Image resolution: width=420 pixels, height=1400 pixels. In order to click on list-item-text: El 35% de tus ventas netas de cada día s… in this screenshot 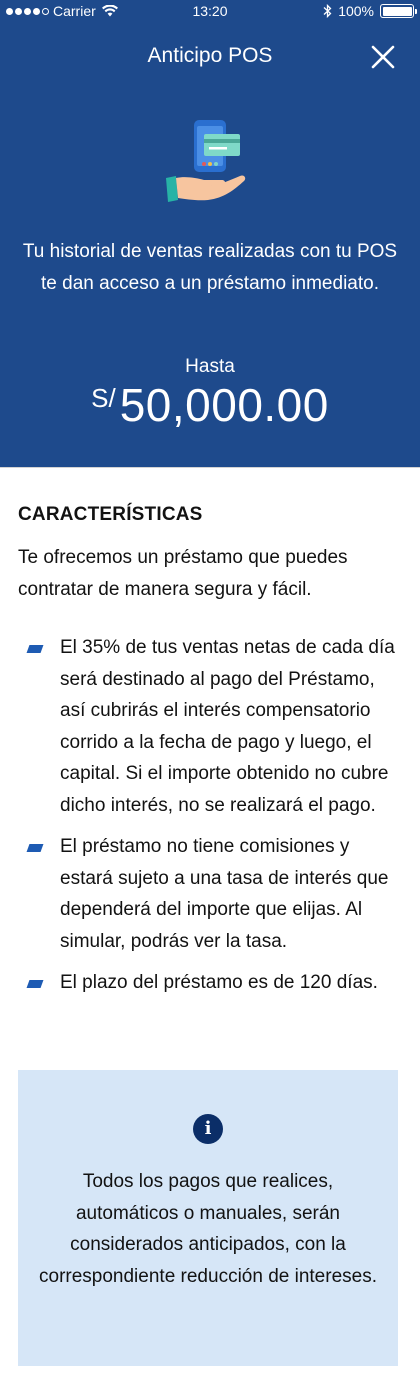, I will do `click(227, 726)`.